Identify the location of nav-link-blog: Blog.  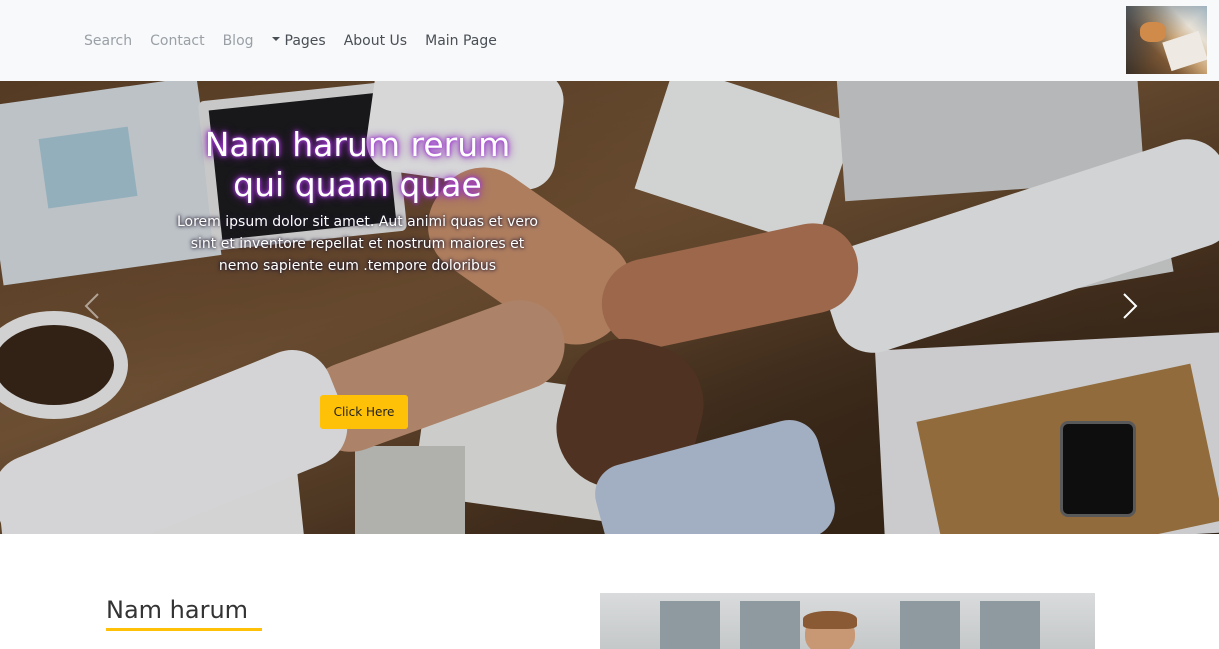
(238, 41).